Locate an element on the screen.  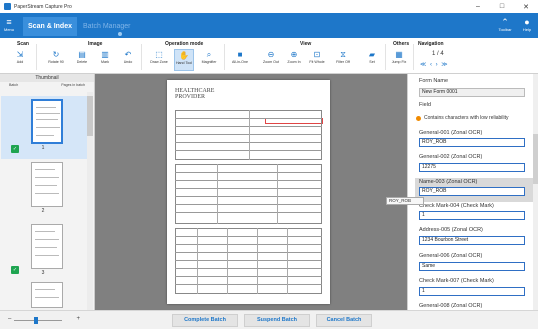
form-scrollbar is located at coordinates (535, 192).